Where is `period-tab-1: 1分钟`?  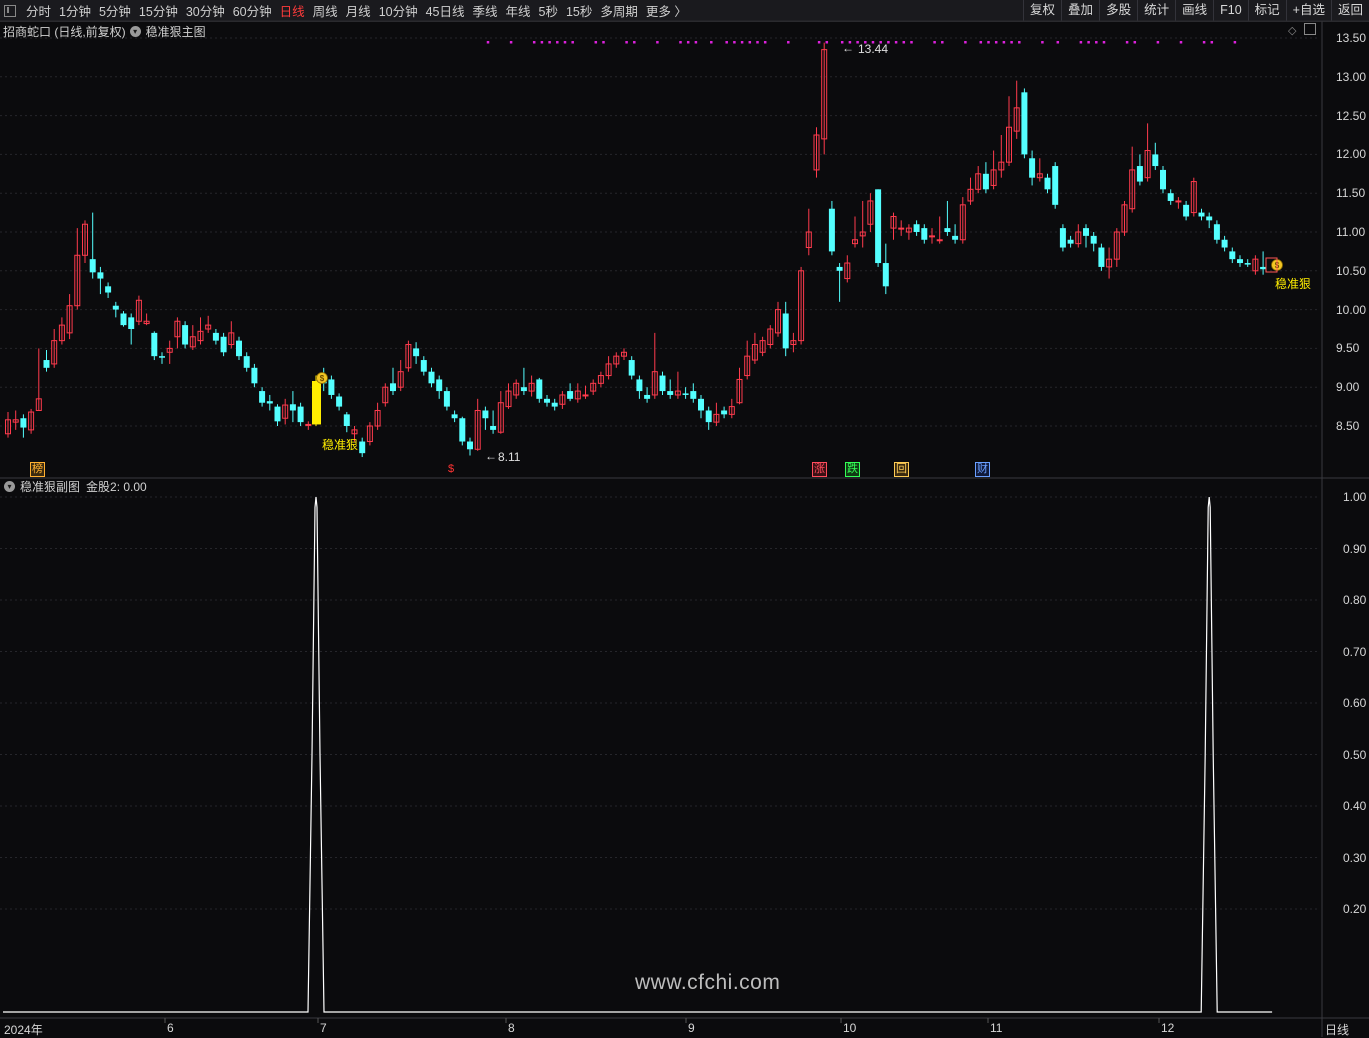
period-tab-1: 1分钟 is located at coordinates (75, 10).